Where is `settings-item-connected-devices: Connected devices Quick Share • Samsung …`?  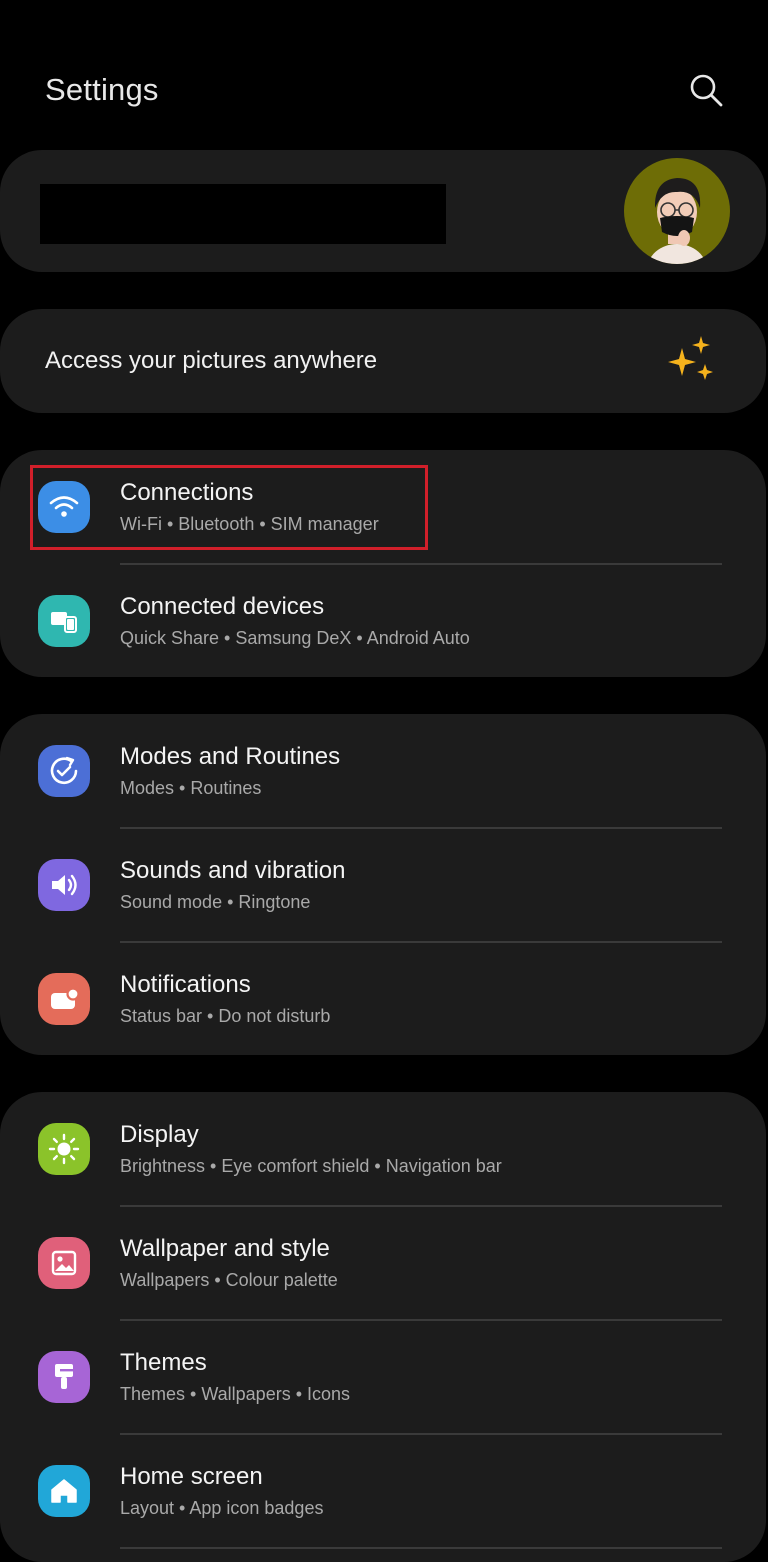 settings-item-connected-devices: Connected devices Quick Share • Samsung … is located at coordinates (383, 620).